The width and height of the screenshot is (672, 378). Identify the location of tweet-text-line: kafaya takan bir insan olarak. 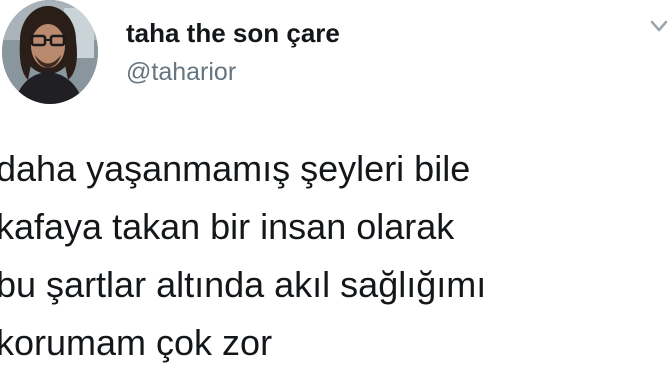
(227, 226).